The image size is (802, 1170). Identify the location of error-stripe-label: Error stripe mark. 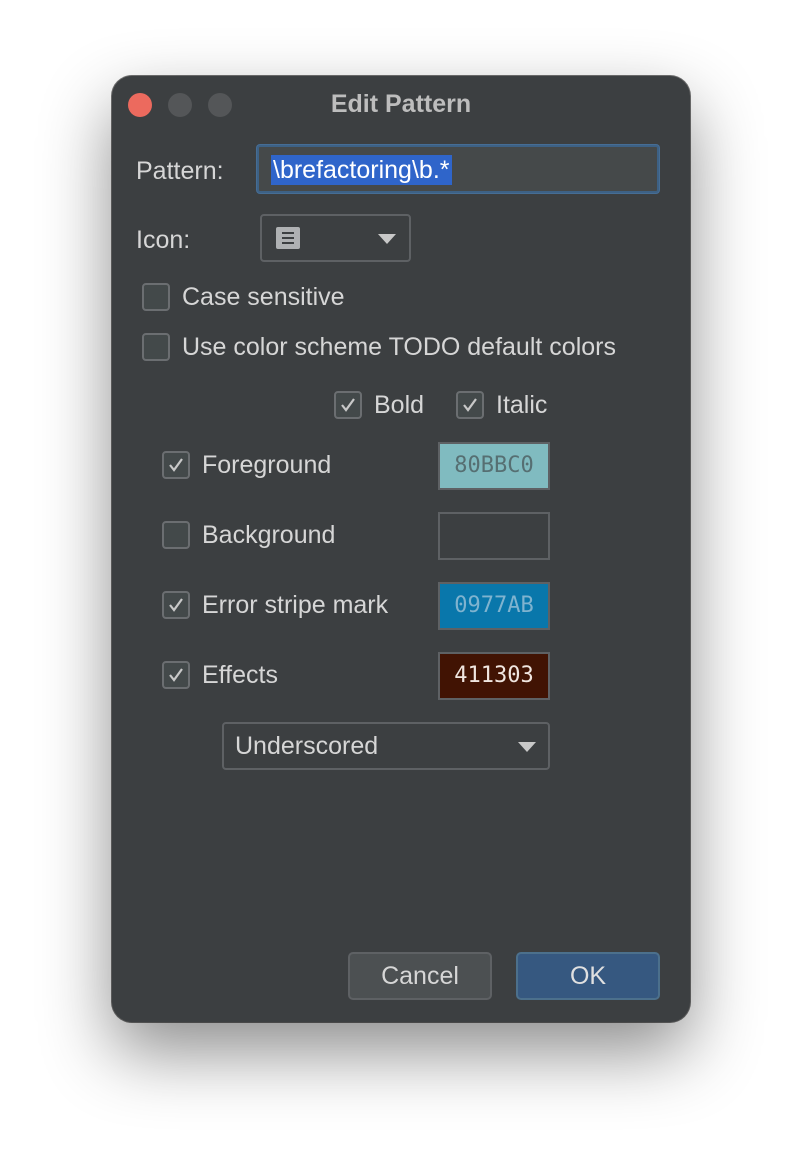
(295, 605).